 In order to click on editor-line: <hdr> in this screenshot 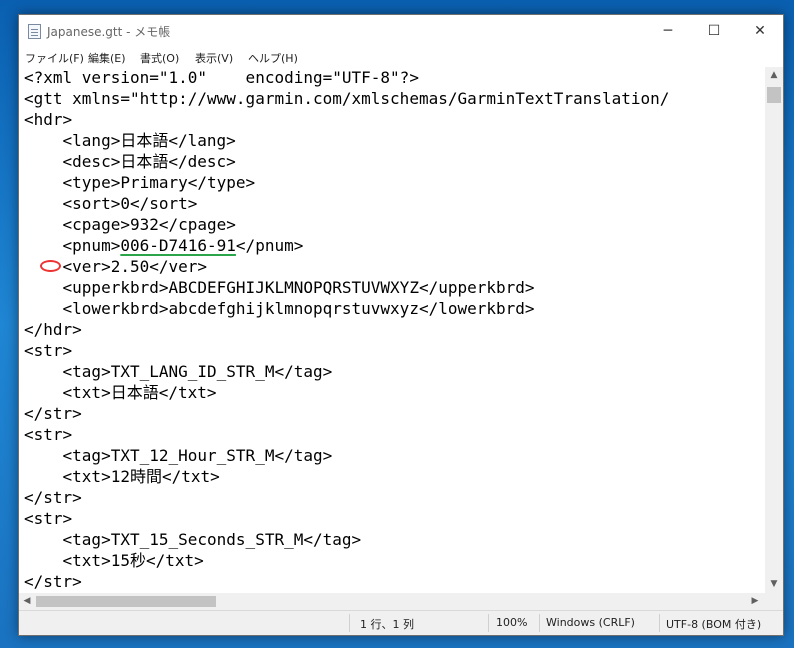, I will do `click(48, 119)`.